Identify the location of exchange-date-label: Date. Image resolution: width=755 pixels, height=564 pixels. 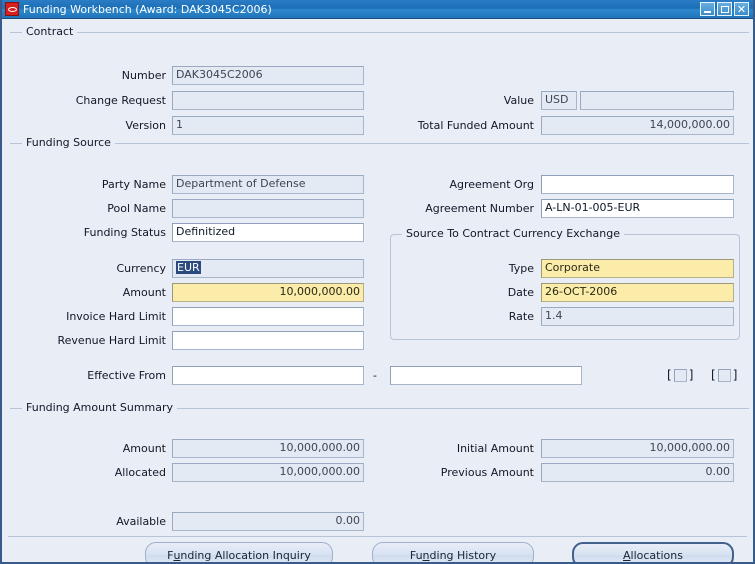
(520, 292).